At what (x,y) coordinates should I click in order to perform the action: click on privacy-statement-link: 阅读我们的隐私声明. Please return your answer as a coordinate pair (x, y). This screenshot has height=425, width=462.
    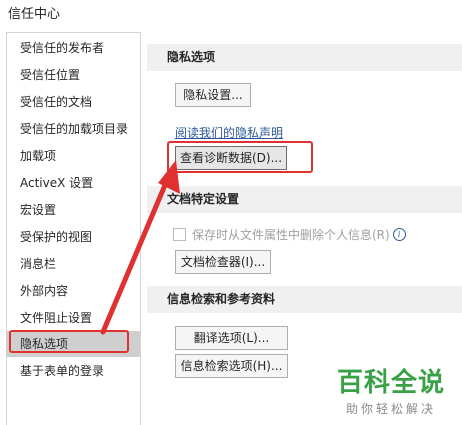
    Looking at the image, I should click on (229, 132).